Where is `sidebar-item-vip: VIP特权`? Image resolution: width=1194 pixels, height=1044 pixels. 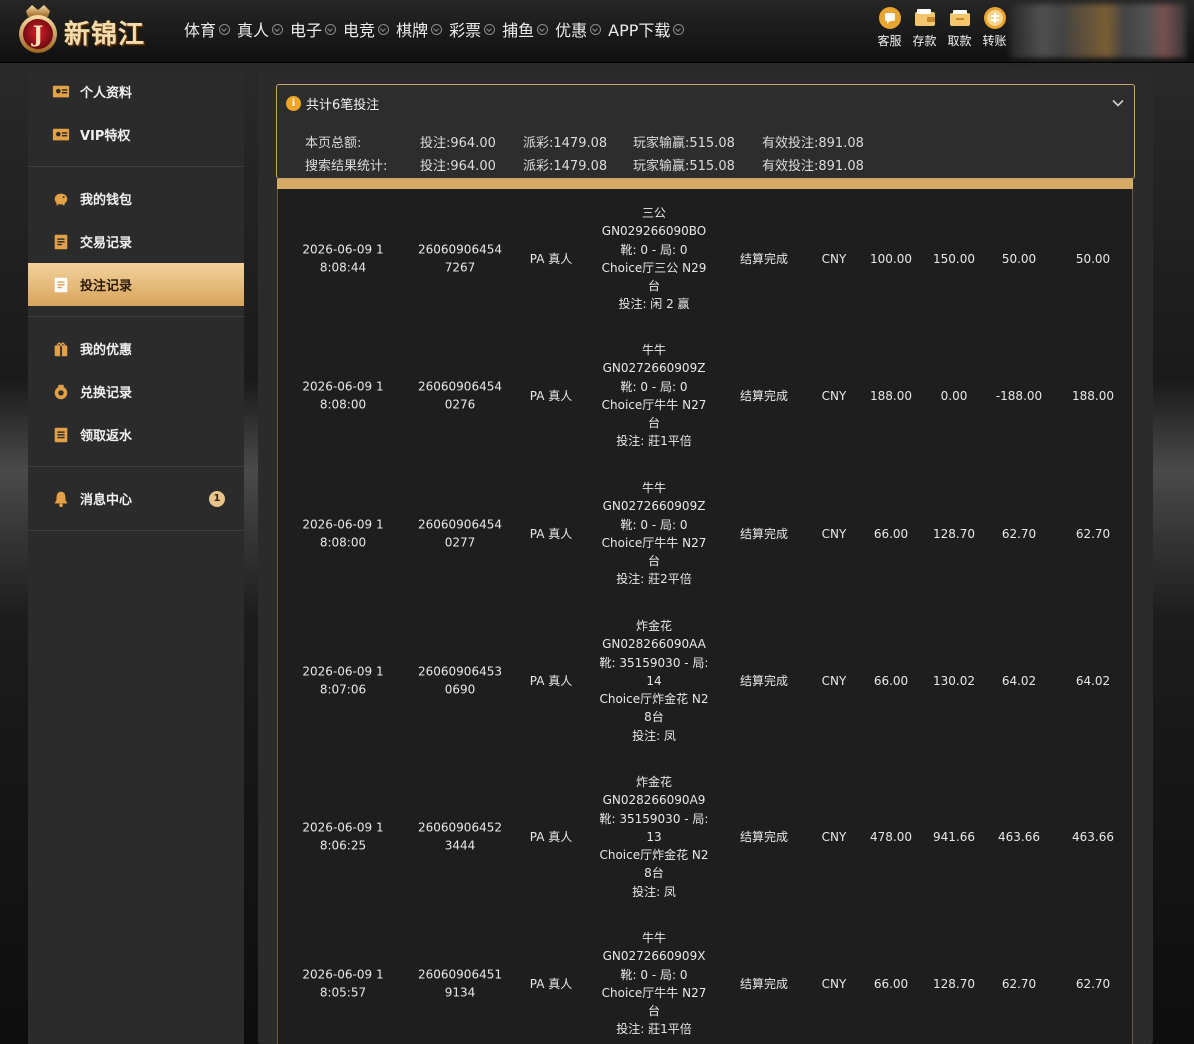 sidebar-item-vip: VIP特权 is located at coordinates (136, 134).